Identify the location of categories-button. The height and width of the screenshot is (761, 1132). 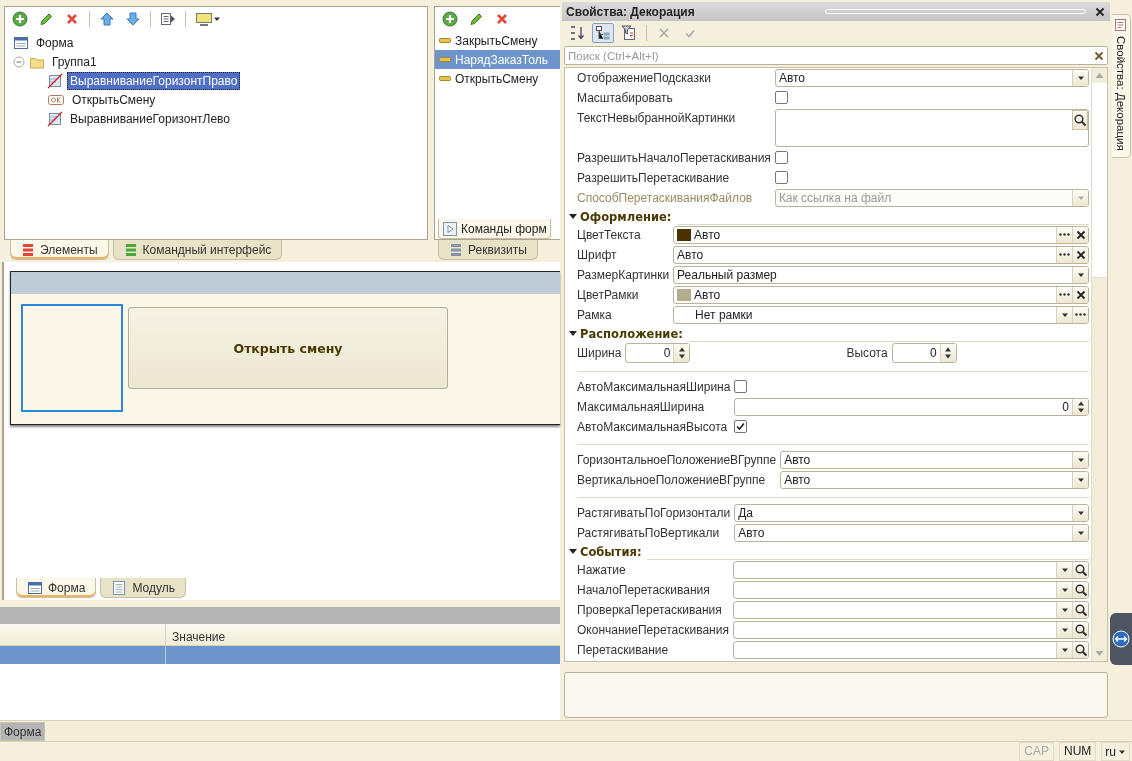
(603, 32).